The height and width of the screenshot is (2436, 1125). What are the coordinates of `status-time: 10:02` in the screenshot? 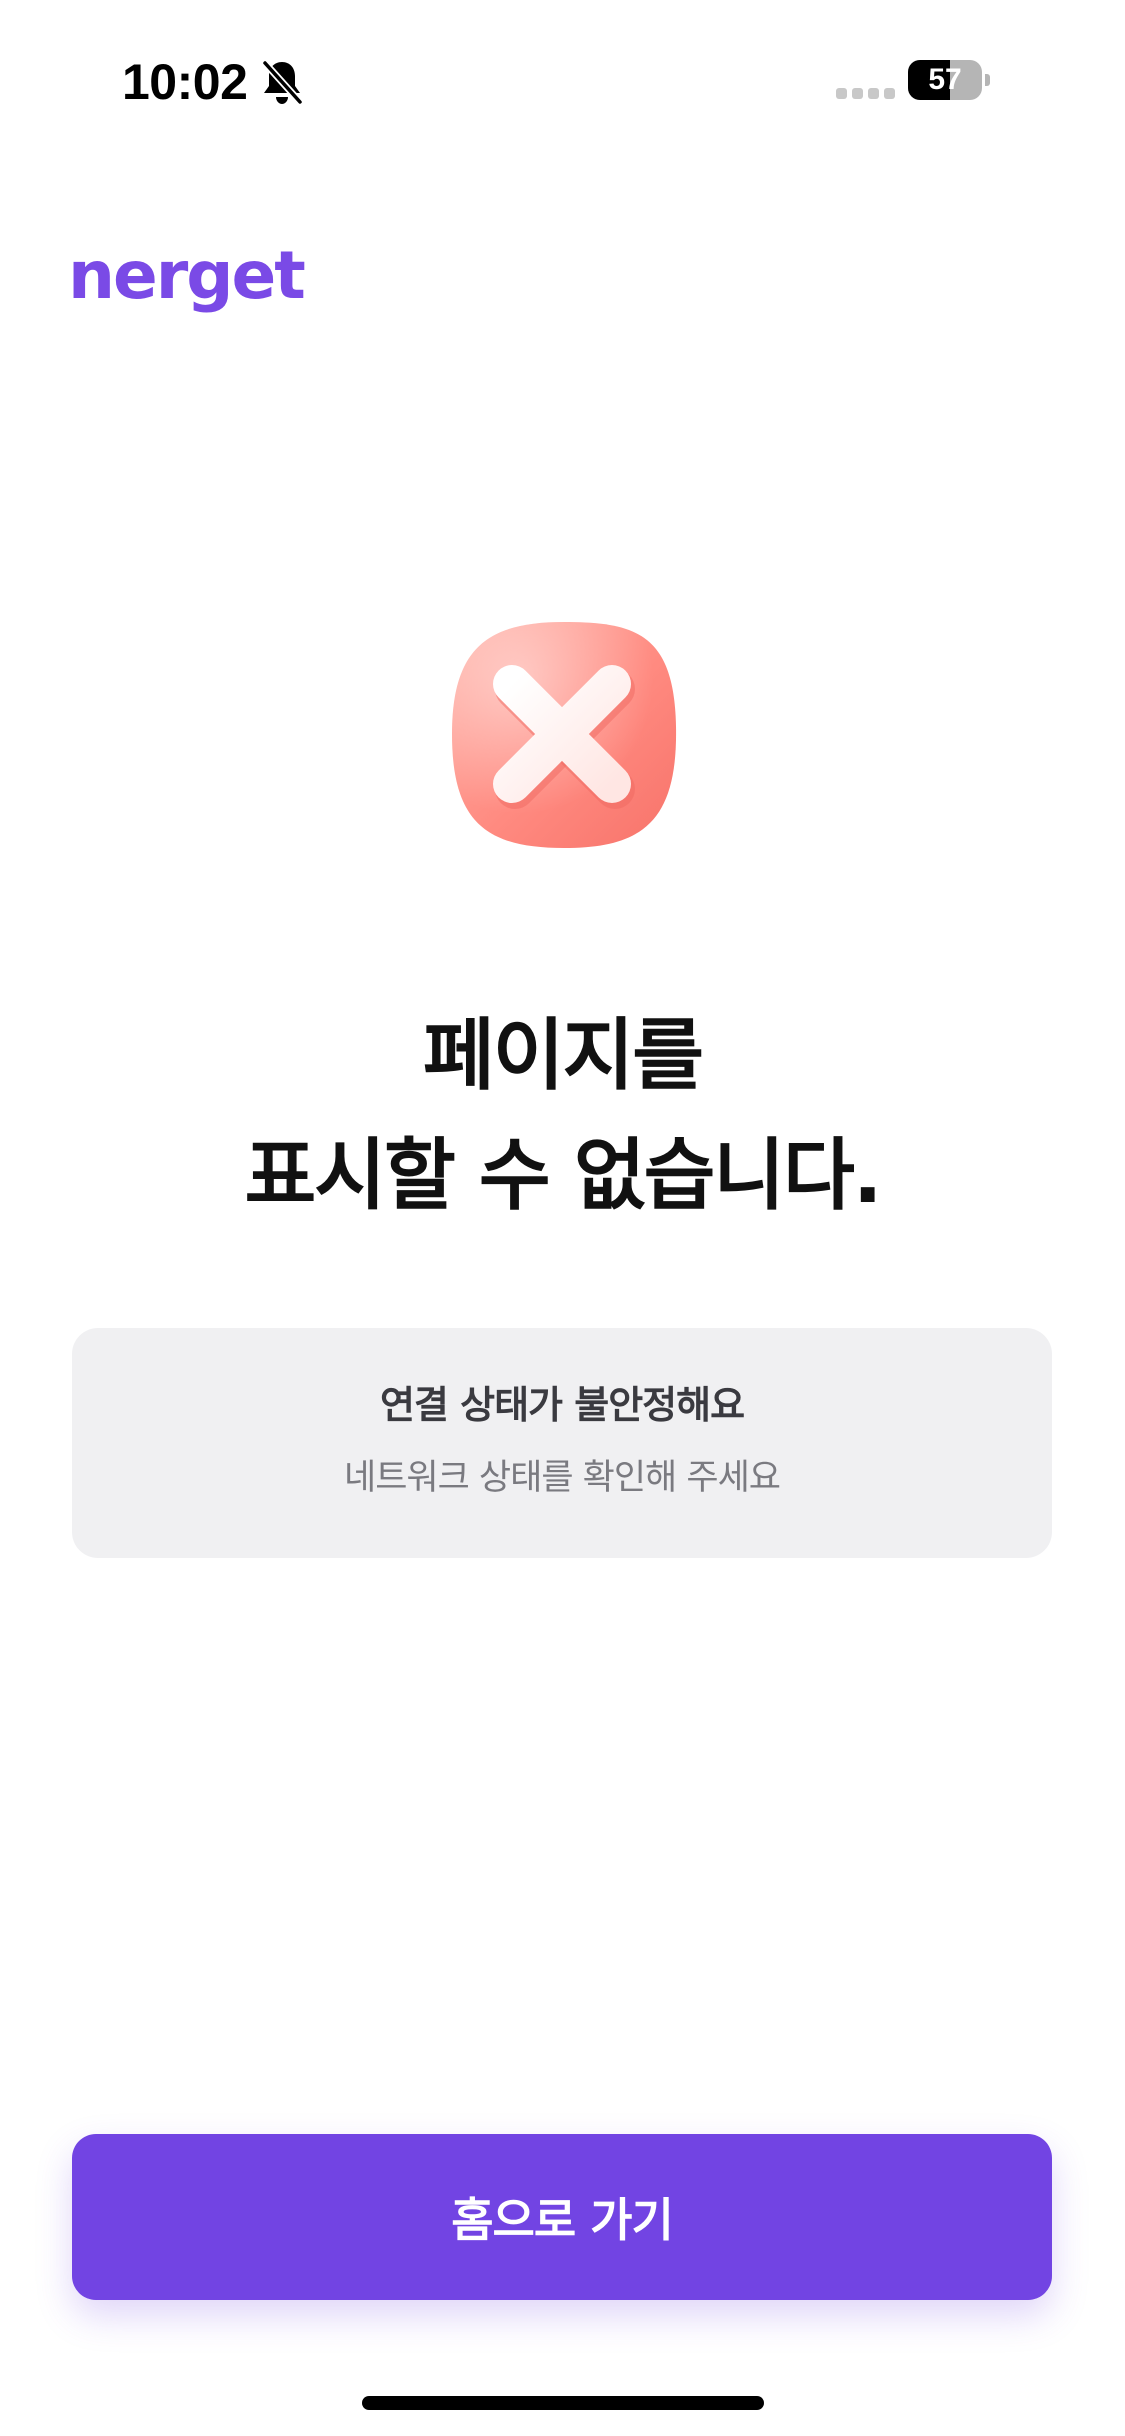 It's located at (185, 82).